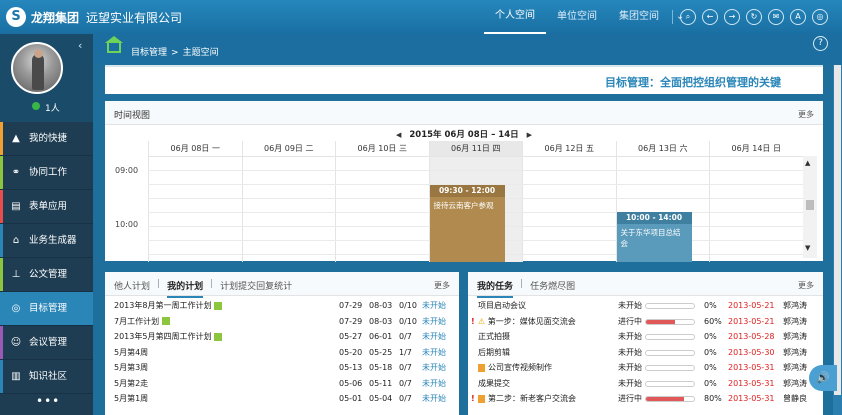 Image resolution: width=842 pixels, height=415 pixels. I want to click on help-icon: ?, so click(820, 43).